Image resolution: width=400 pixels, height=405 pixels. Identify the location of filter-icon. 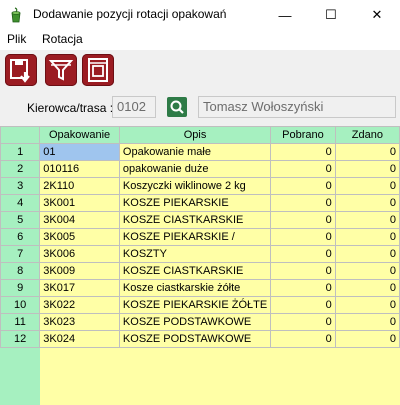
(61, 70).